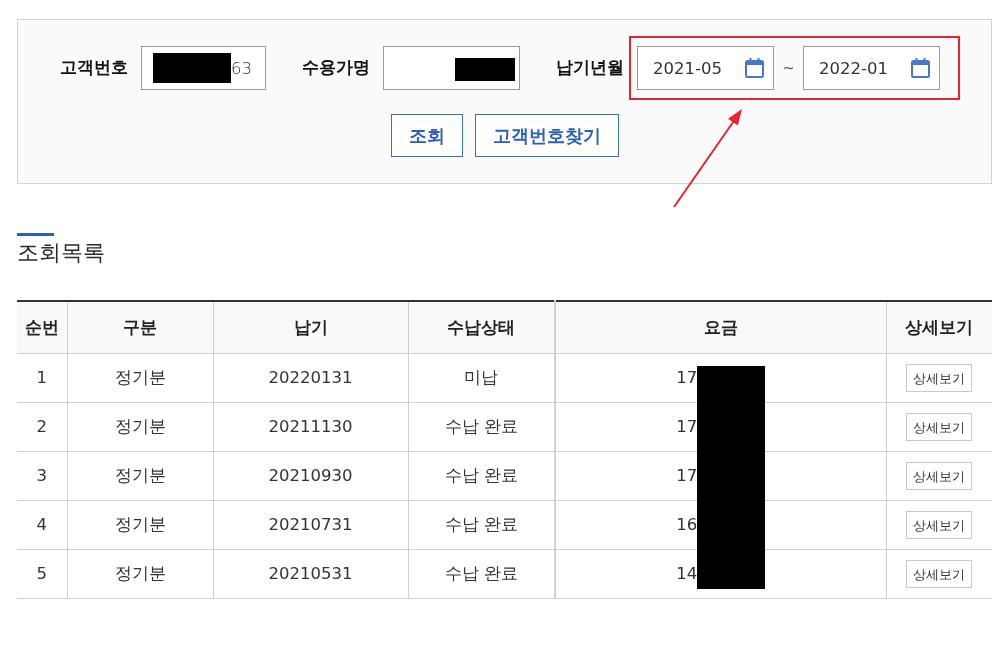  Describe the element at coordinates (42, 574) in the screenshot. I see `table-cell: 5` at that location.